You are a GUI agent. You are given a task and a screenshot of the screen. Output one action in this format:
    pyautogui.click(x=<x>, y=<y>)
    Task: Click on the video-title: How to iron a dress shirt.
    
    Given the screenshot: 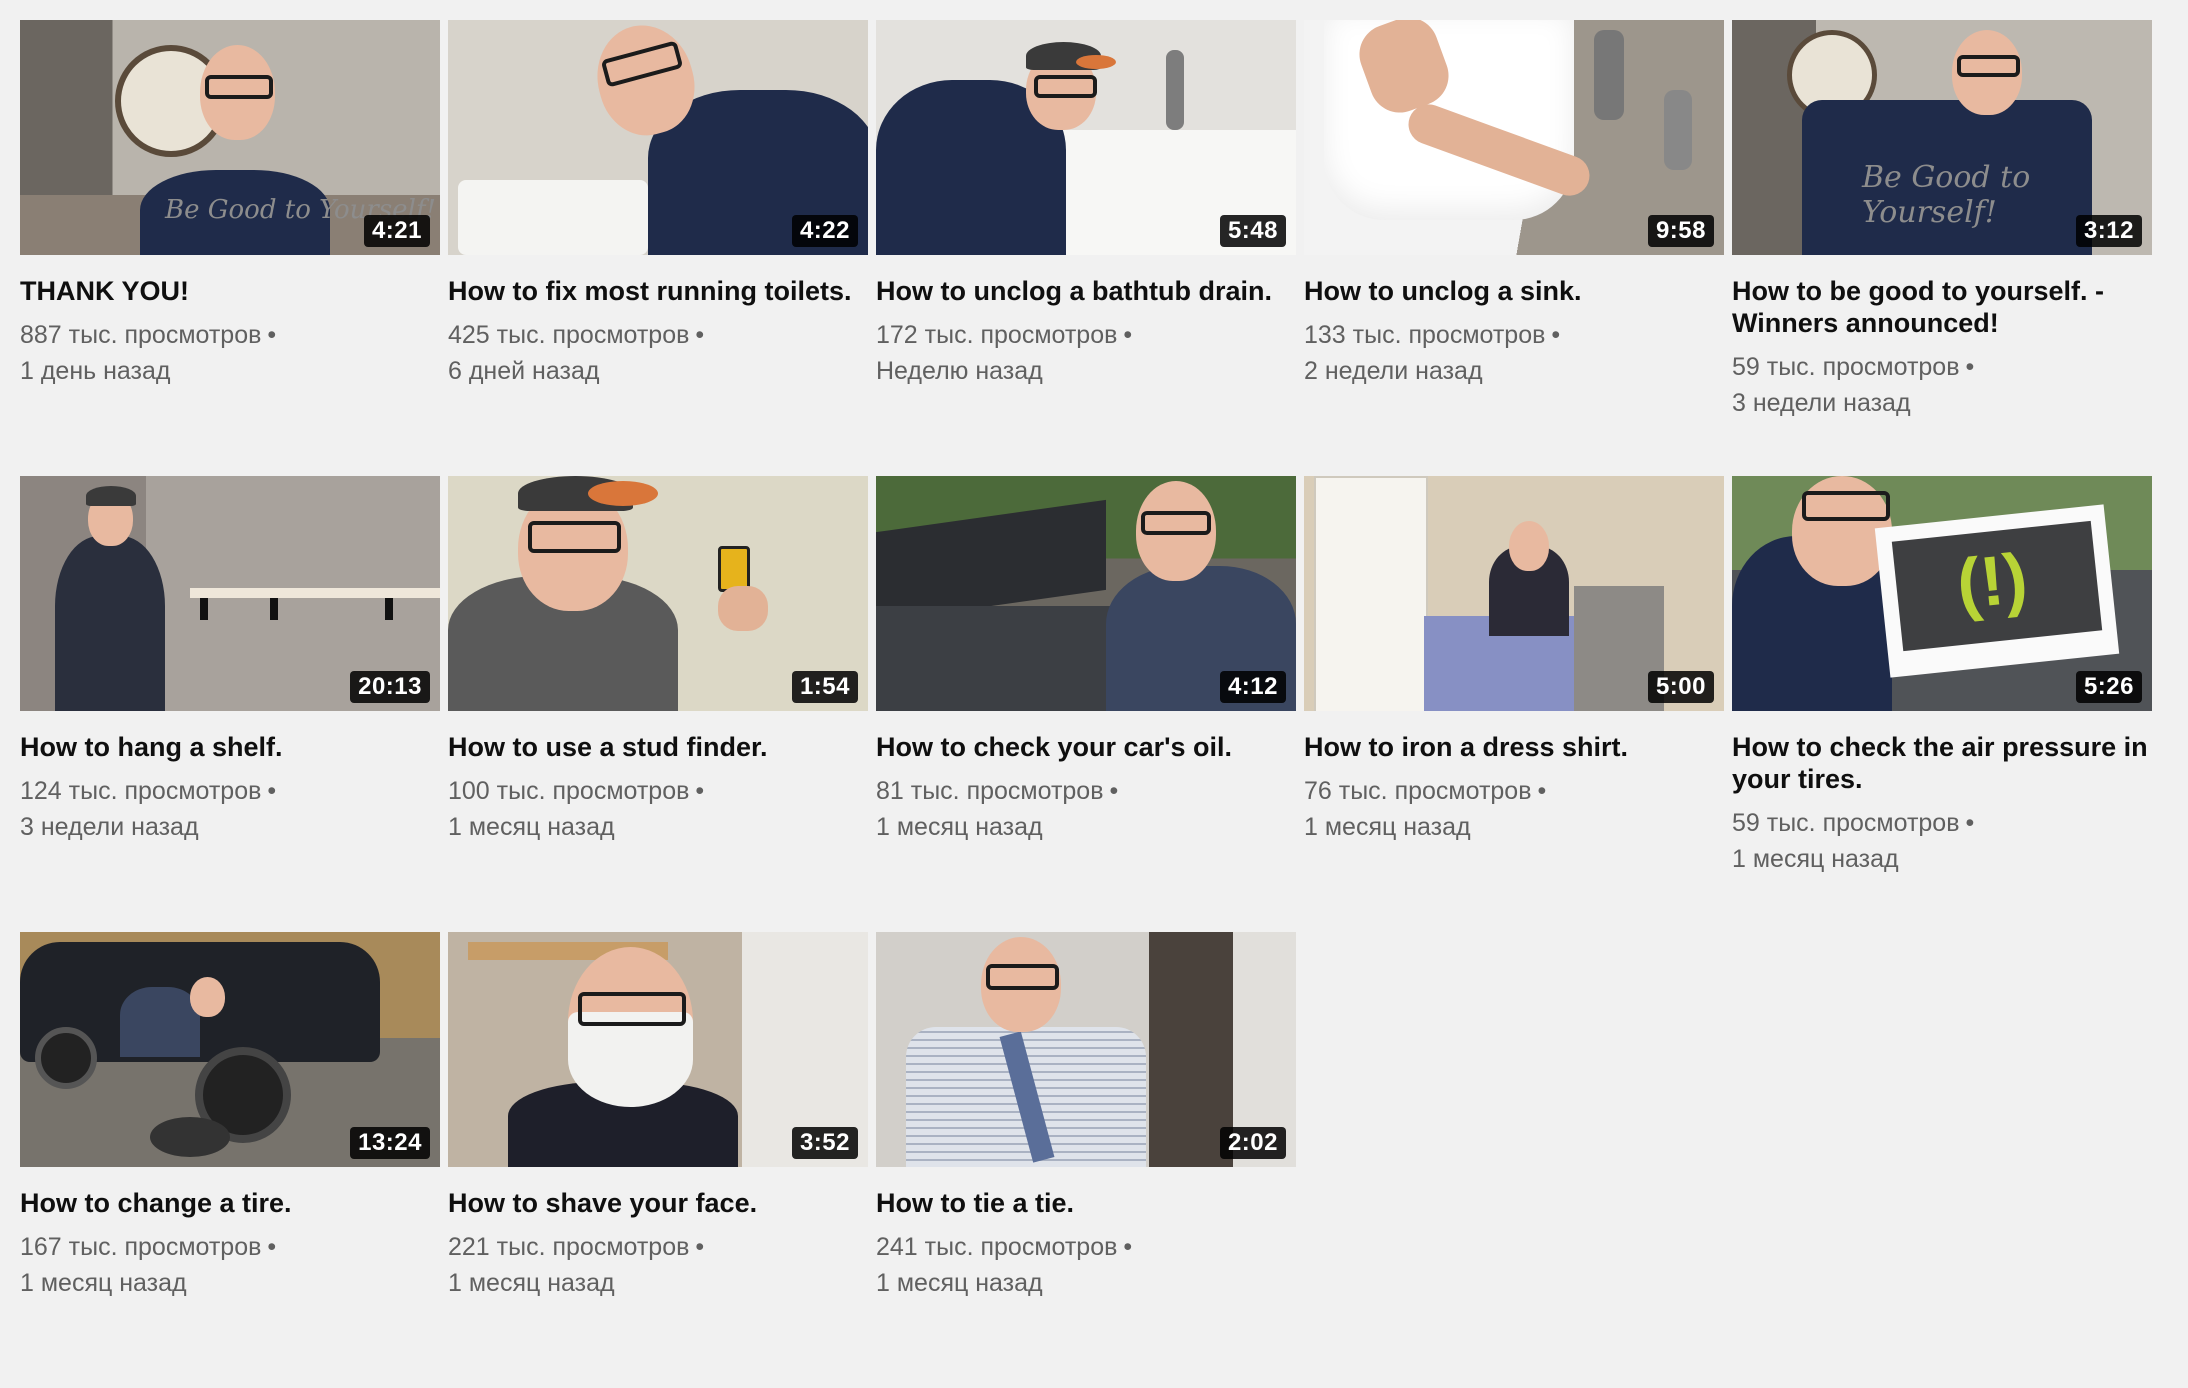 What is the action you would take?
    pyautogui.click(x=1514, y=747)
    